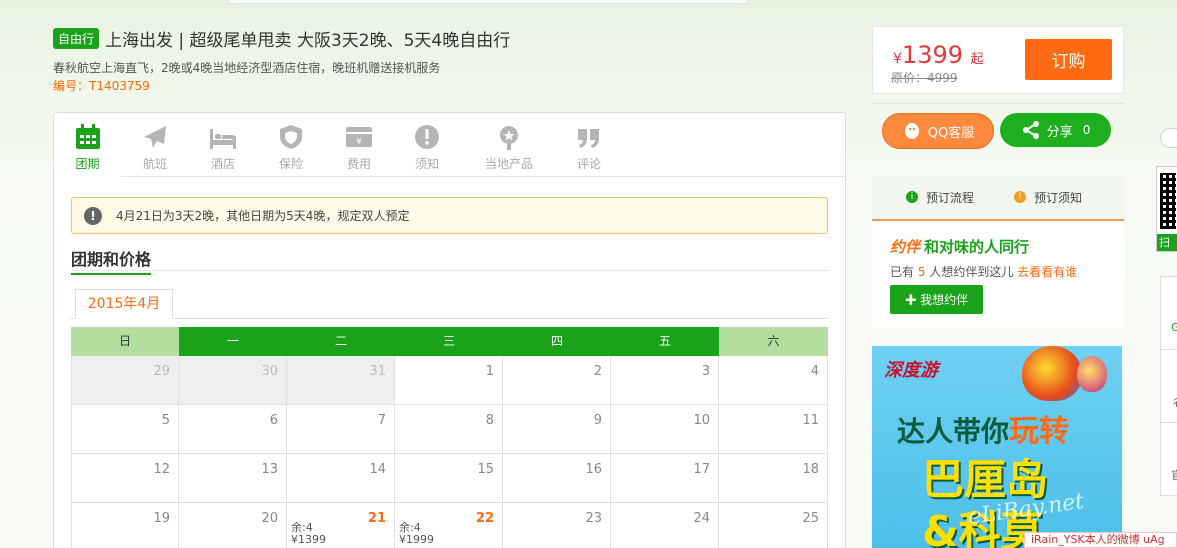 The image size is (1177, 548). Describe the element at coordinates (101, 86) in the screenshot. I see `product-code: 编号：T1403759` at that location.